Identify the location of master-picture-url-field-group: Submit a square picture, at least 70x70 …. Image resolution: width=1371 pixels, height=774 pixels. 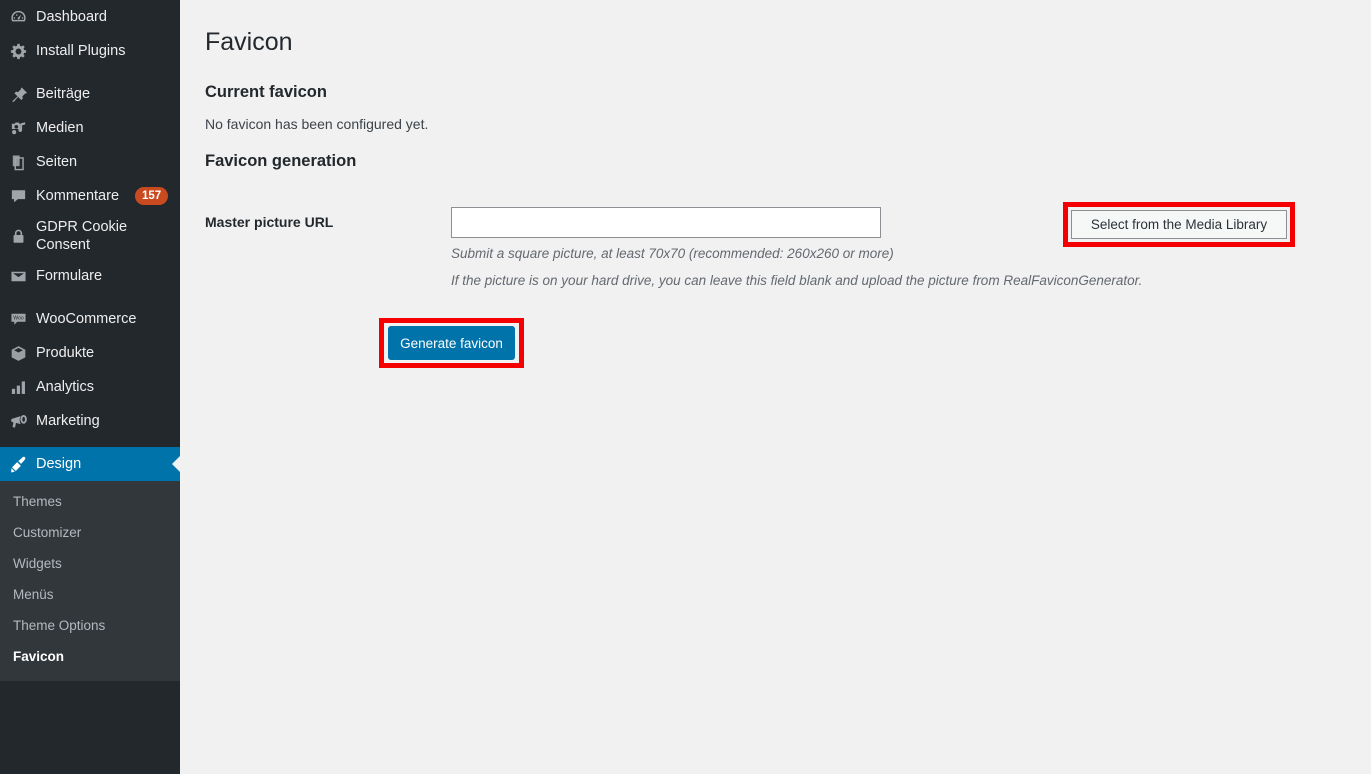
(796, 249).